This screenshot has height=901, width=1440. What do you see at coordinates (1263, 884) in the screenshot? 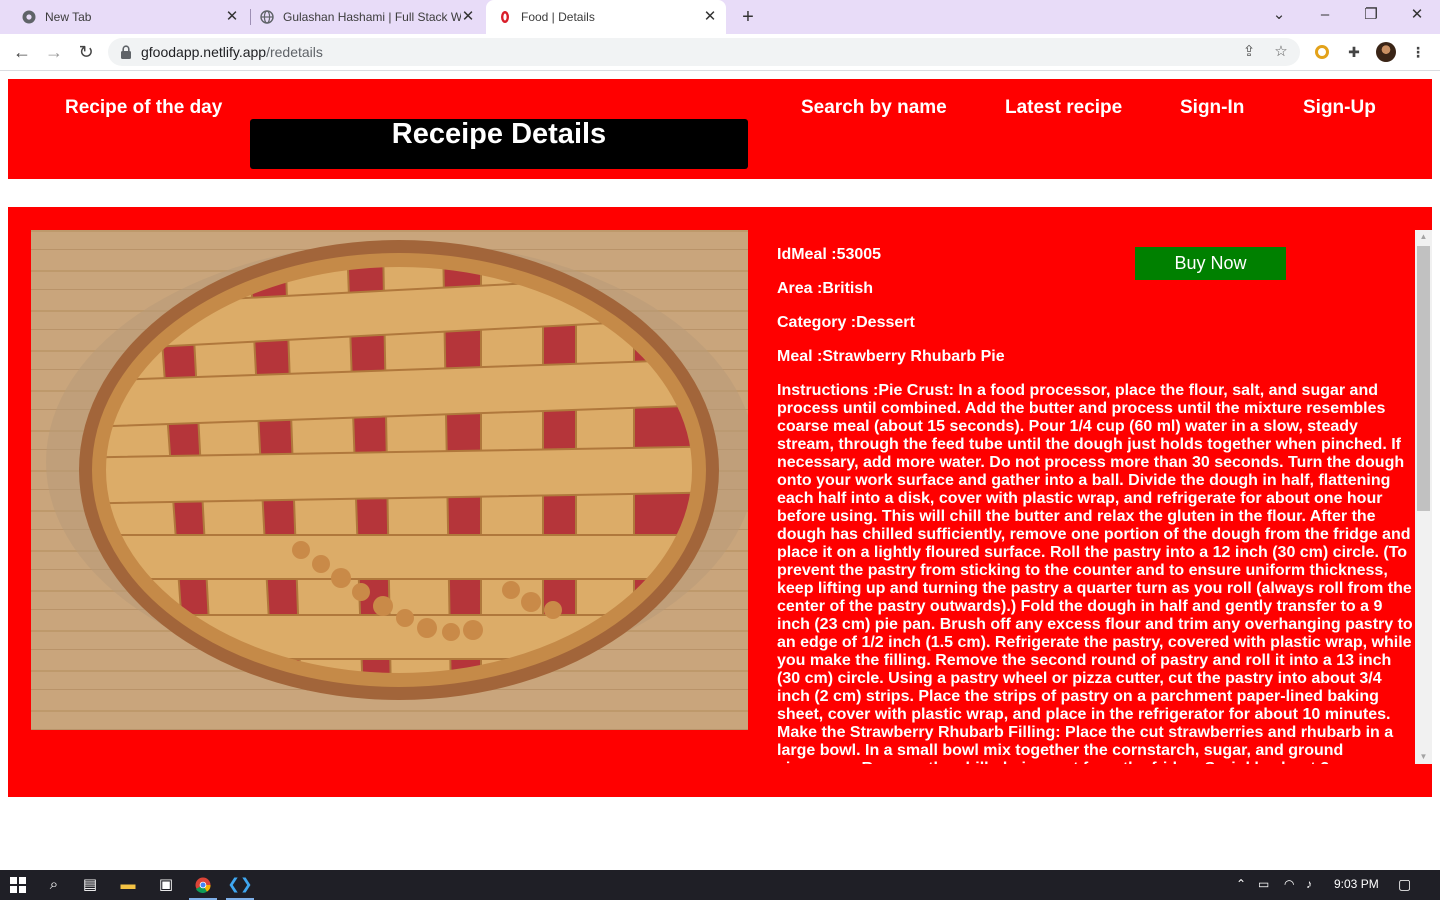
I see `battery-icon: ▭` at bounding box center [1263, 884].